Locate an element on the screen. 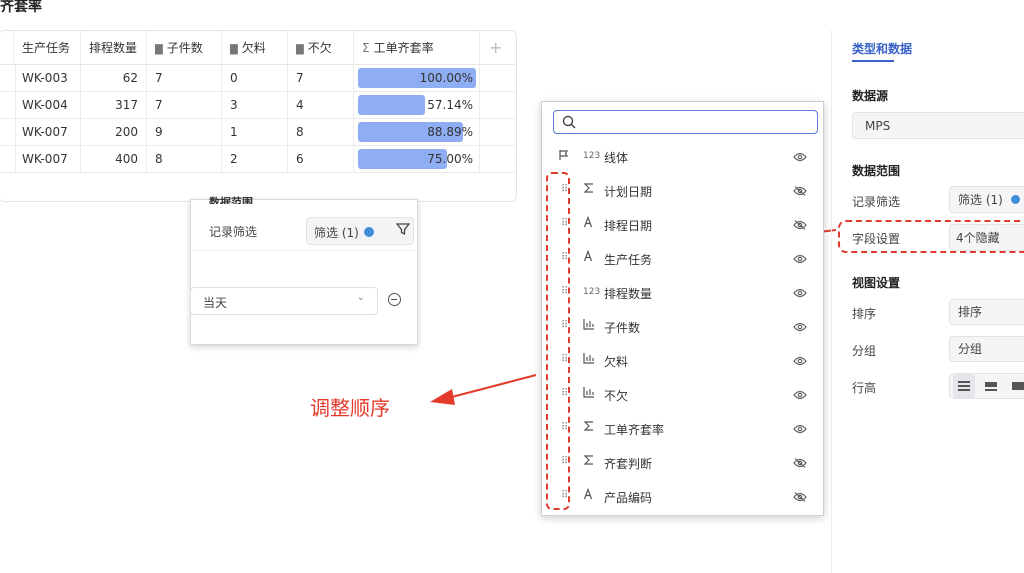 The width and height of the screenshot is (1024, 573). arrow-head-order is located at coordinates (442, 397).